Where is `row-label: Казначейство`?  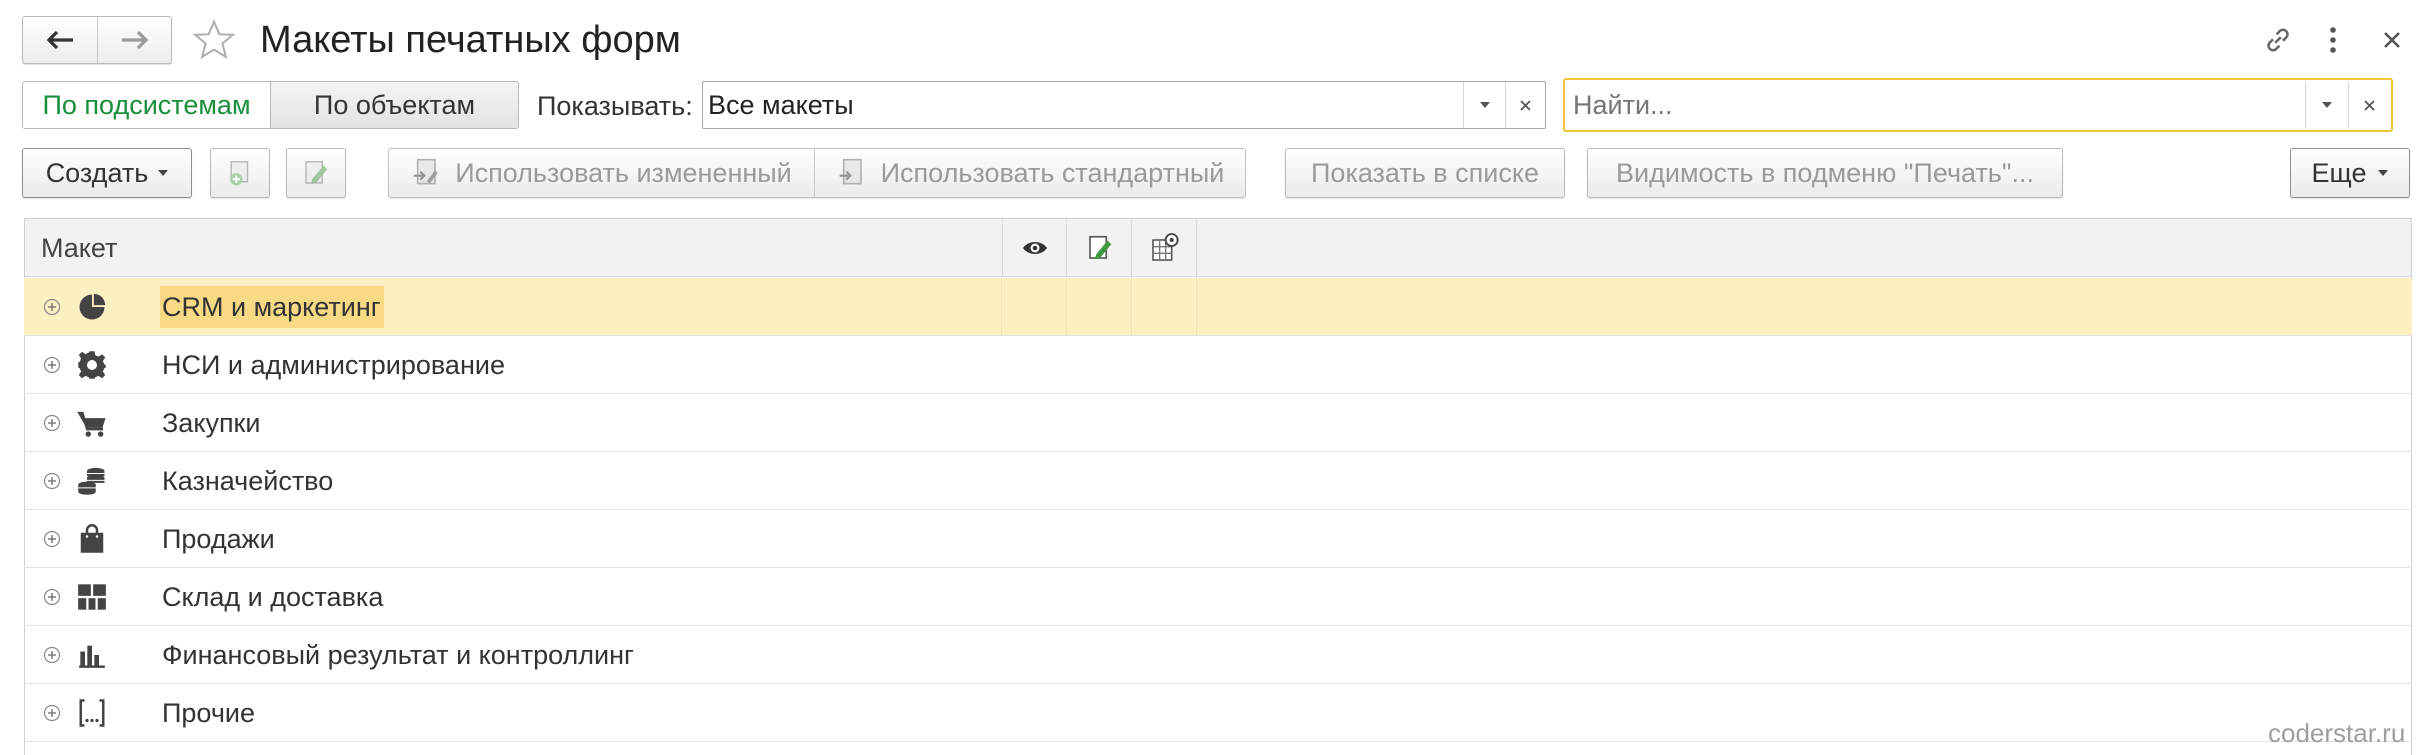
row-label: Казначейство is located at coordinates (248, 481).